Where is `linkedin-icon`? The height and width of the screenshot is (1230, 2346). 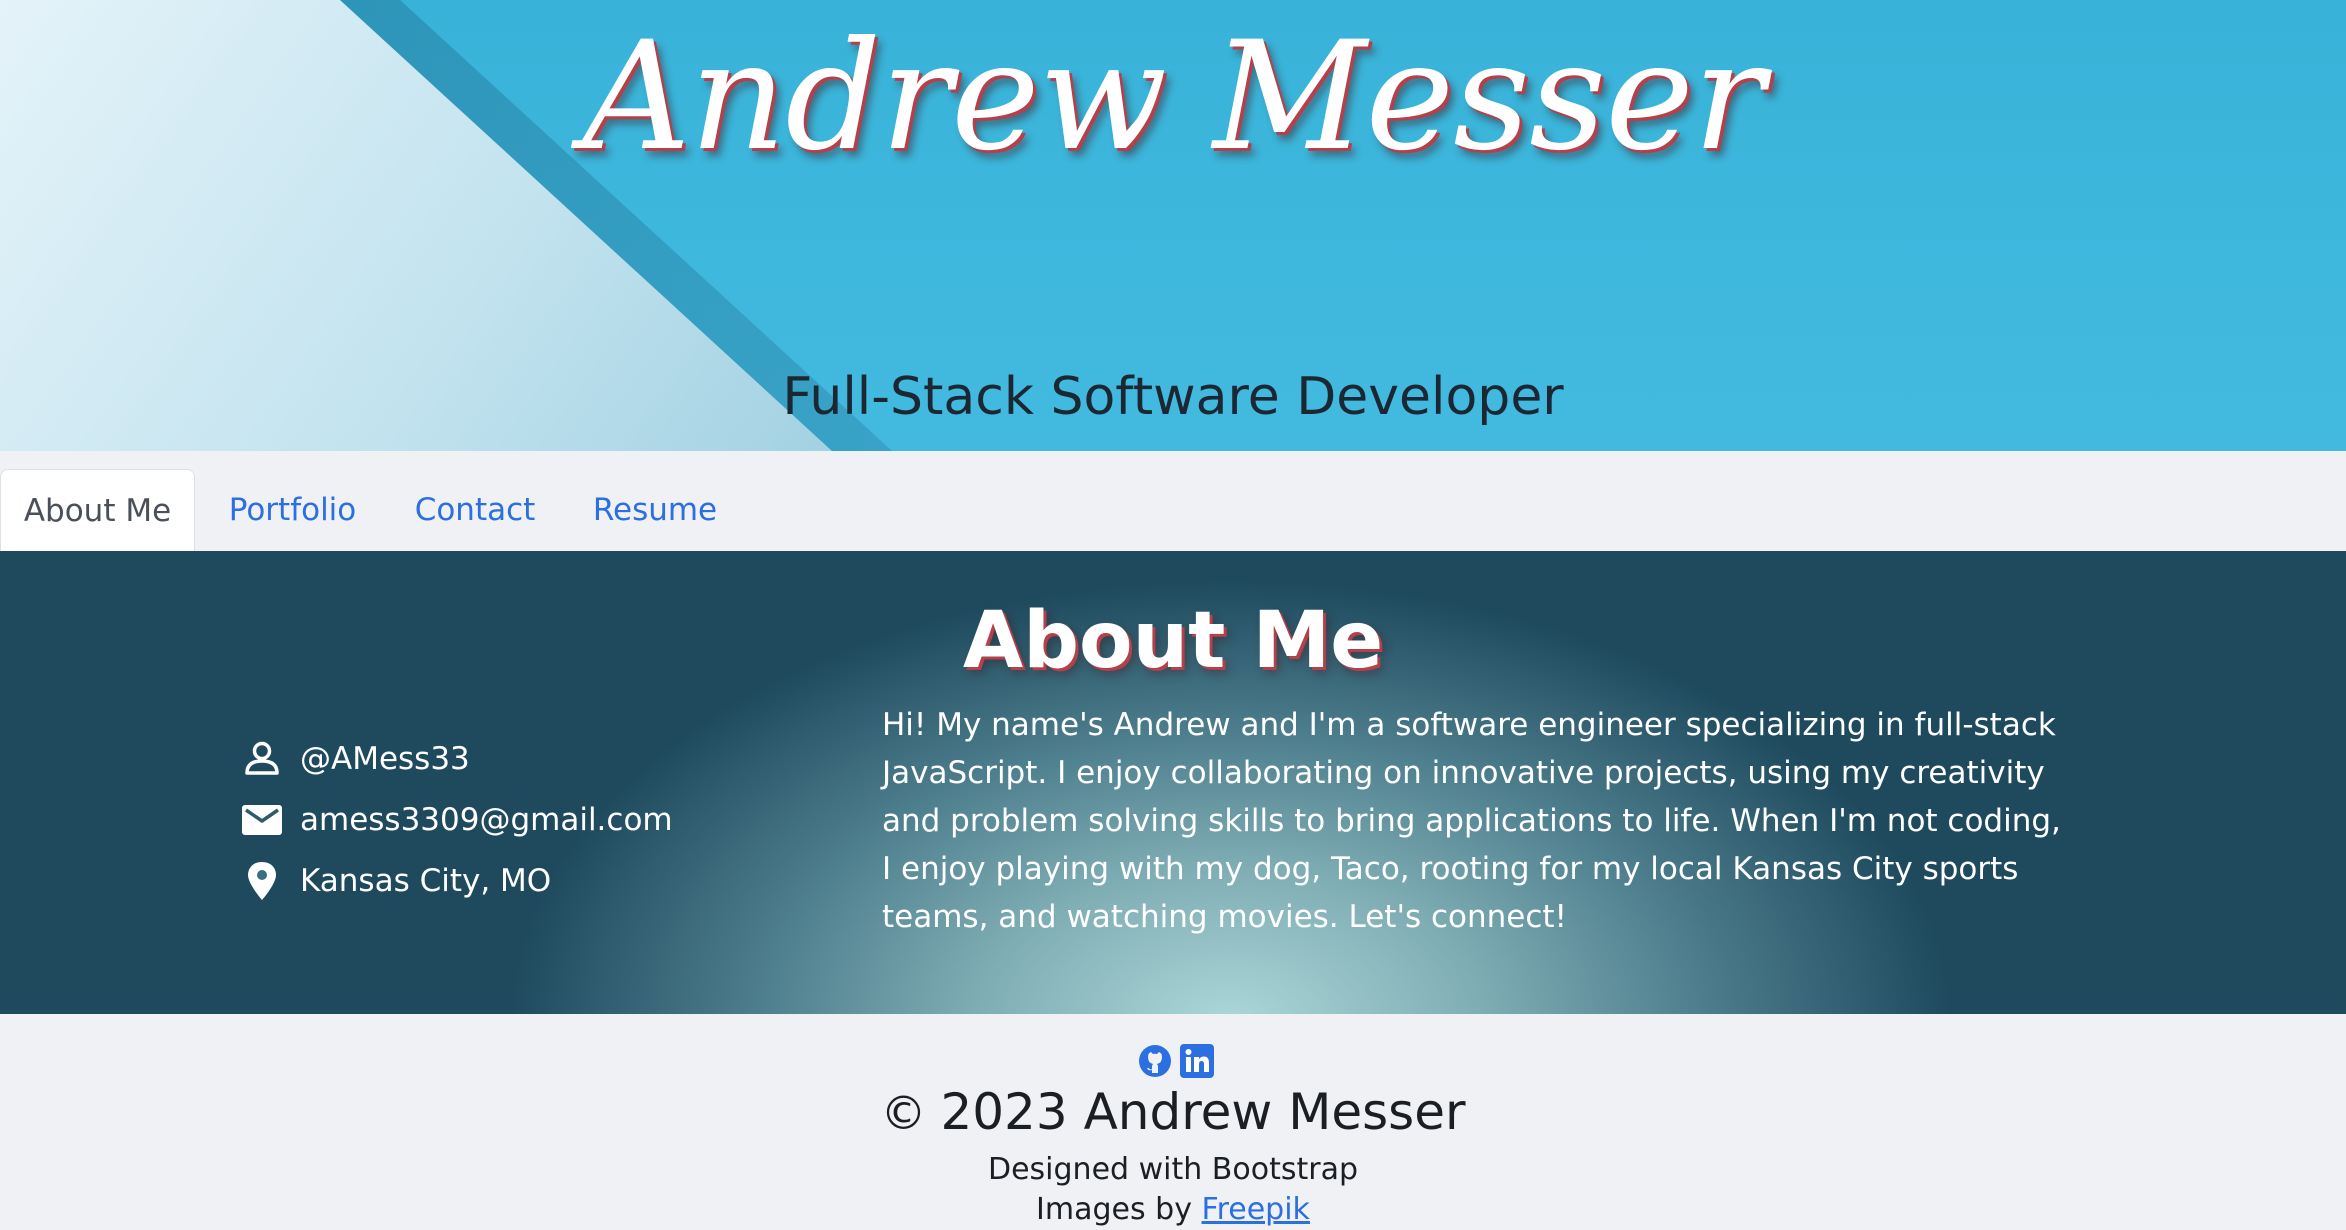 linkedin-icon is located at coordinates (1197, 1061).